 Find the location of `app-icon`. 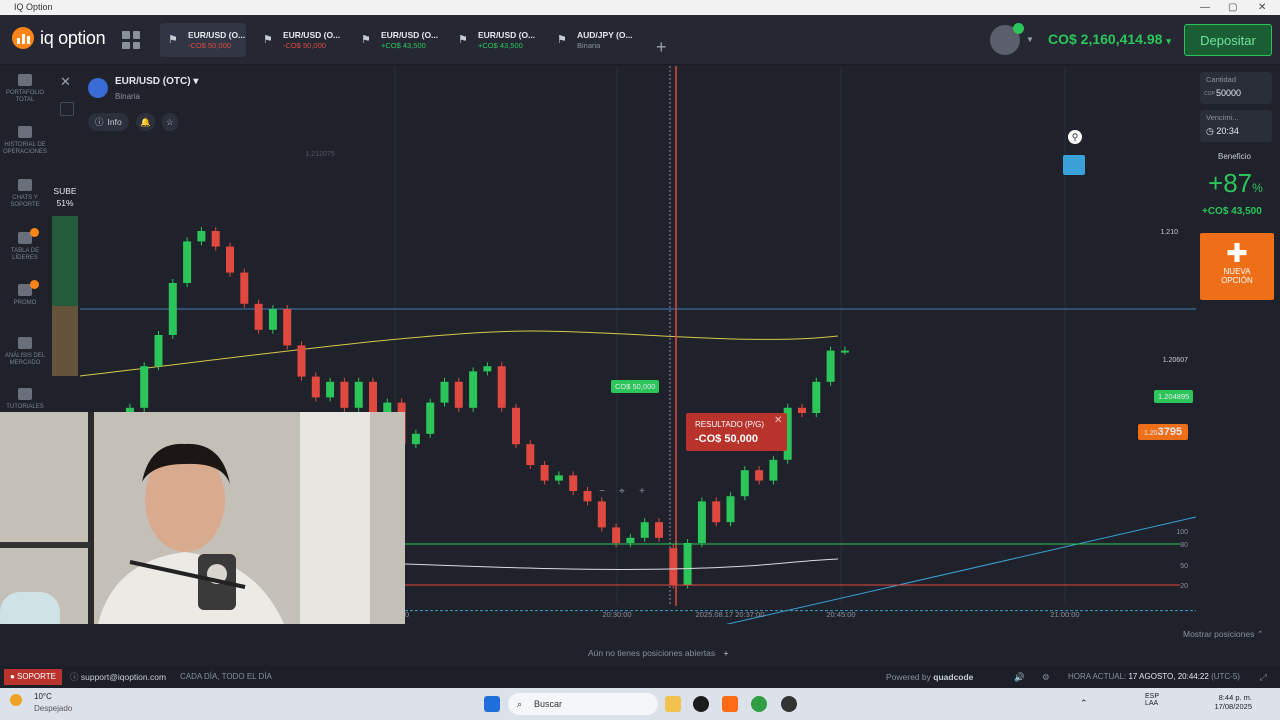

app-icon is located at coordinates (701, 704).